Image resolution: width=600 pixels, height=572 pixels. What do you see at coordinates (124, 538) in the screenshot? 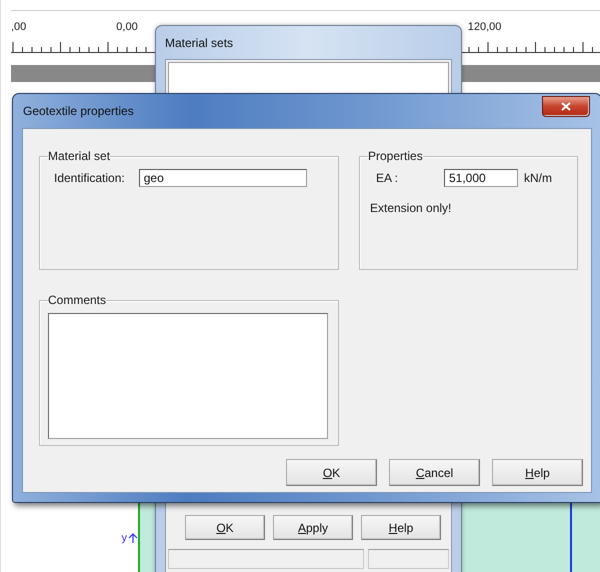
I see `axis-label: y` at bounding box center [124, 538].